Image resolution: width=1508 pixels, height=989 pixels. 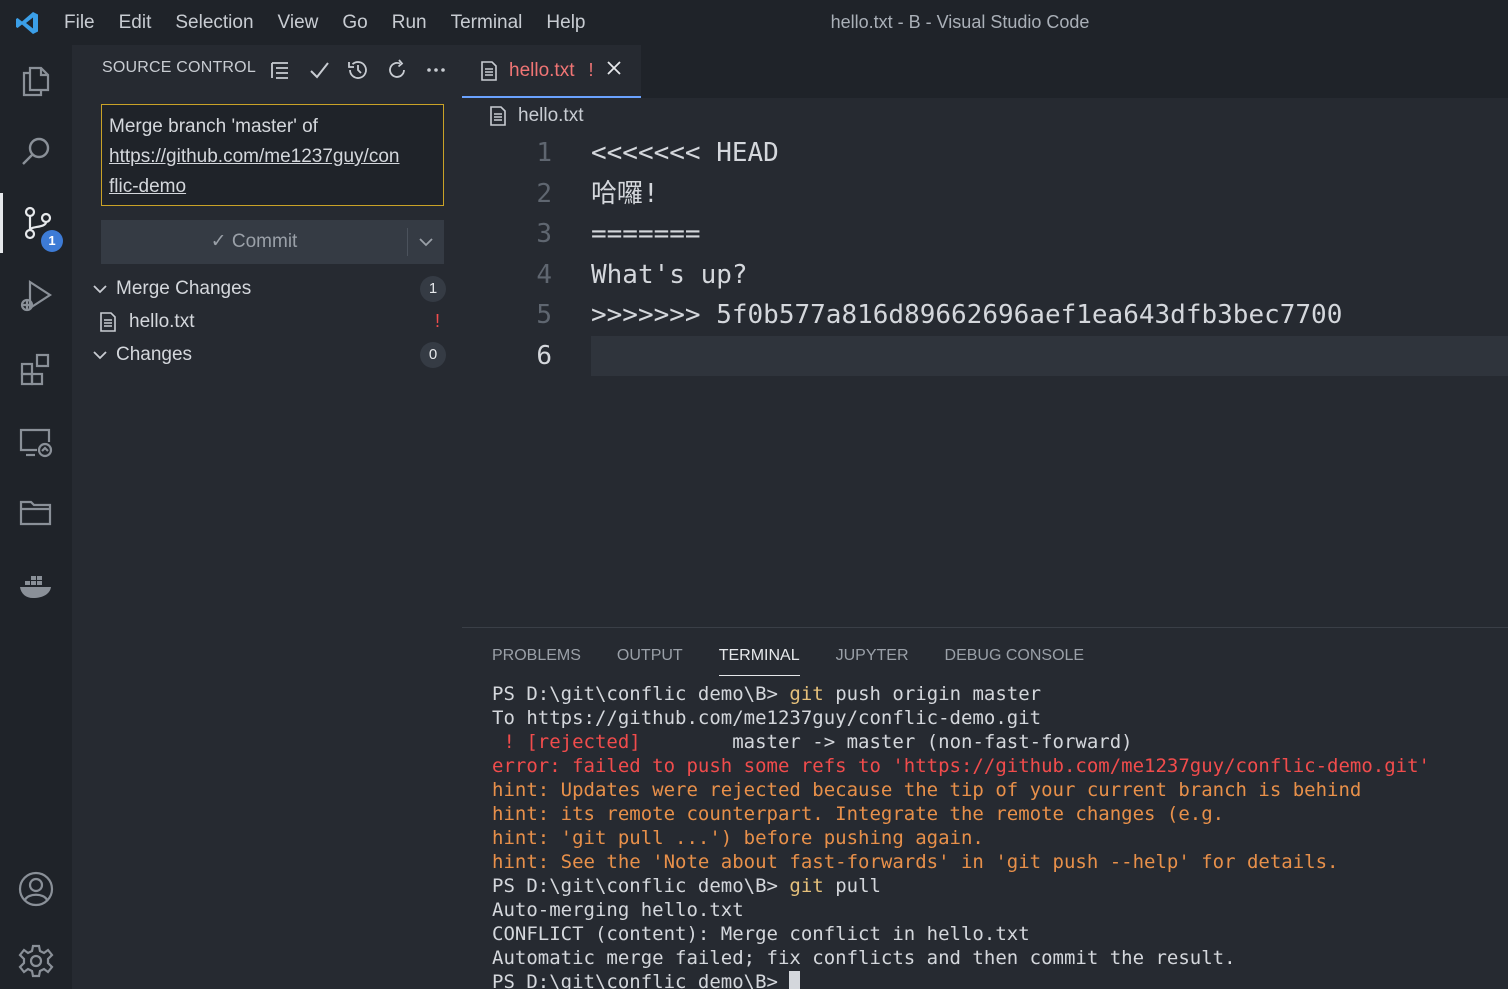 I want to click on activity-remote-explorer, so click(x=36, y=441).